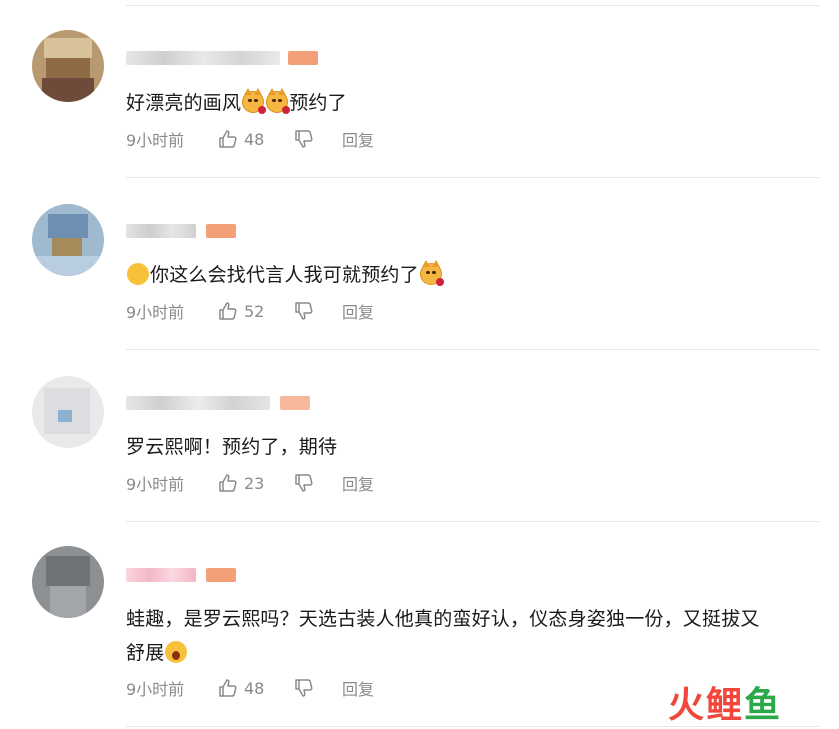  I want to click on comment-meta: 9小时前 52 回复, so click(250, 311).